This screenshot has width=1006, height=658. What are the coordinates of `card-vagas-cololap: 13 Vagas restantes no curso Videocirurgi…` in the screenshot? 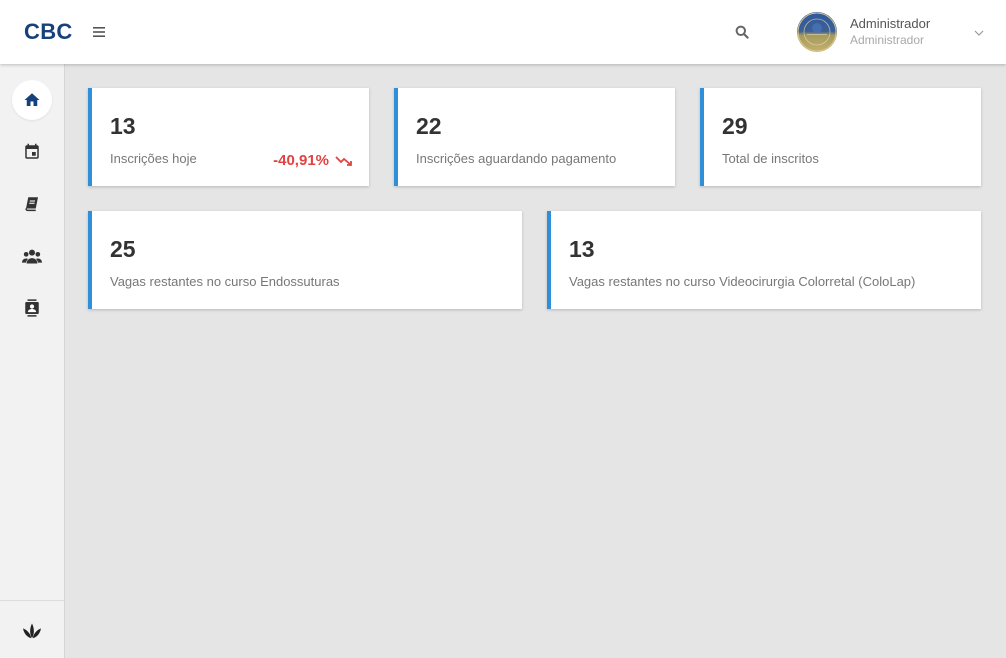 It's located at (764, 260).